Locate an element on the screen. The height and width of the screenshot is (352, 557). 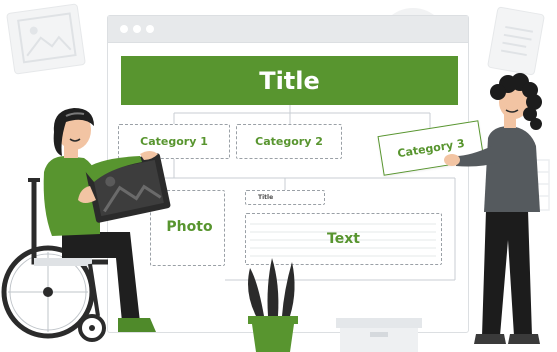
box-icon is located at coordinates (379, 335).